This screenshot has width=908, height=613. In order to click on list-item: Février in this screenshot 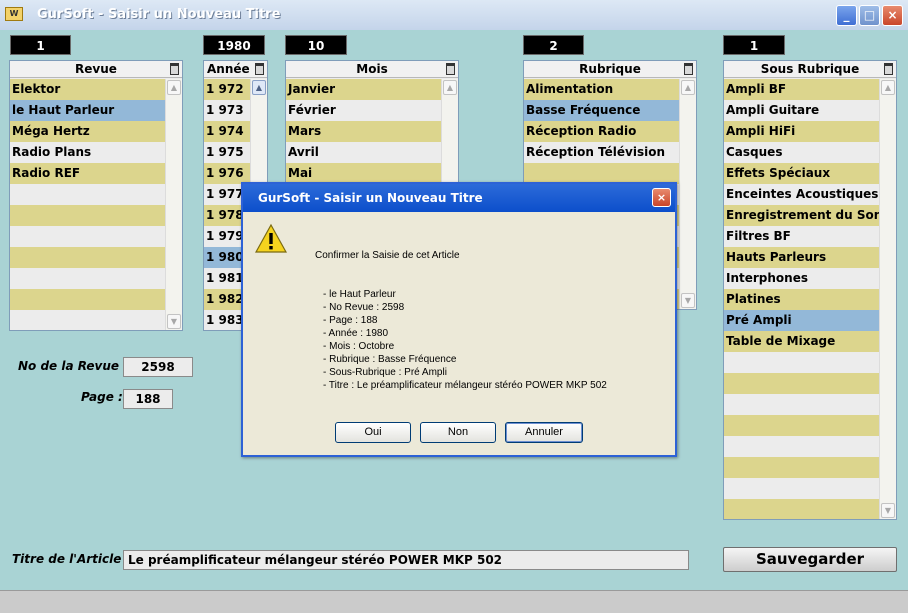, I will do `click(363, 110)`.